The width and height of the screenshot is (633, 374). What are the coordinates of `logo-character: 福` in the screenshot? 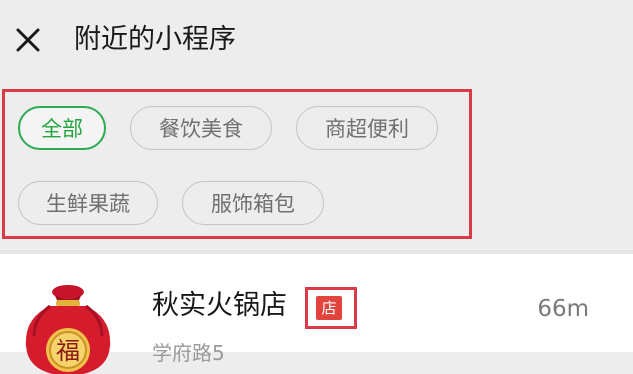 It's located at (68, 351).